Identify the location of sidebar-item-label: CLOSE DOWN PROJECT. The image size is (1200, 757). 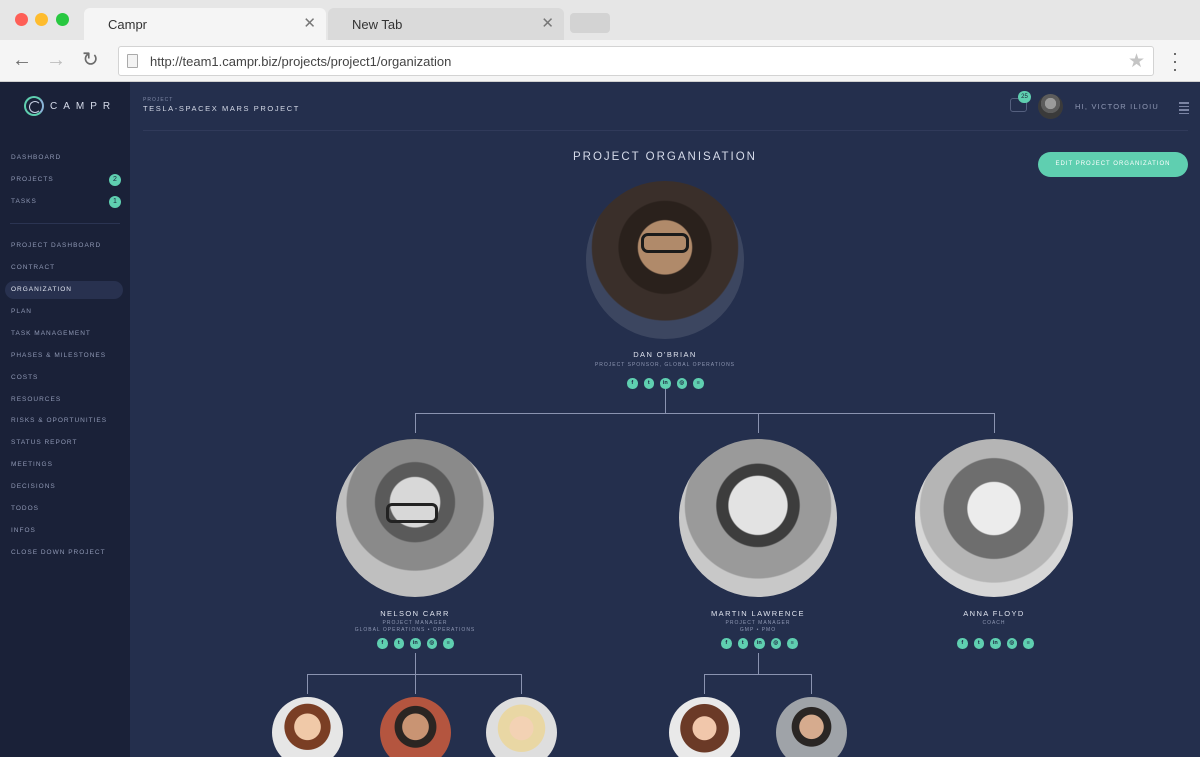
(58, 553).